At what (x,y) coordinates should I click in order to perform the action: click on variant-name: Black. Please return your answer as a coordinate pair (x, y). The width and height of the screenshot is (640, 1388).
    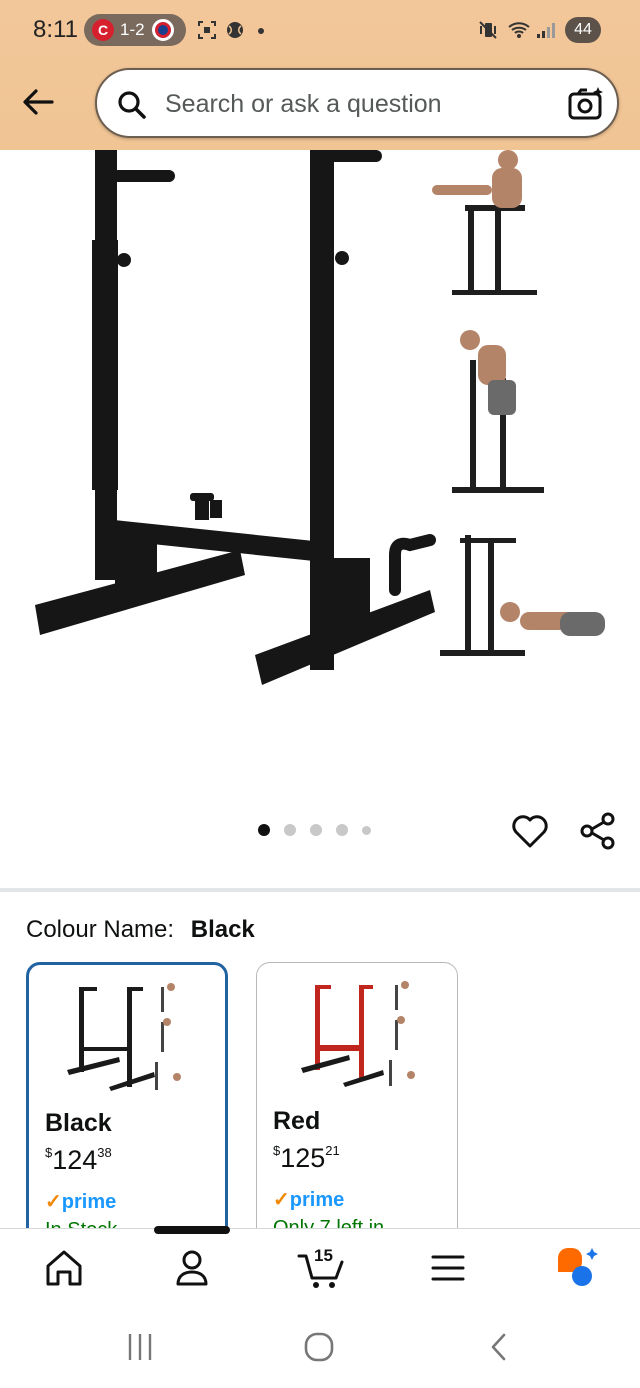
    Looking at the image, I should click on (78, 1123).